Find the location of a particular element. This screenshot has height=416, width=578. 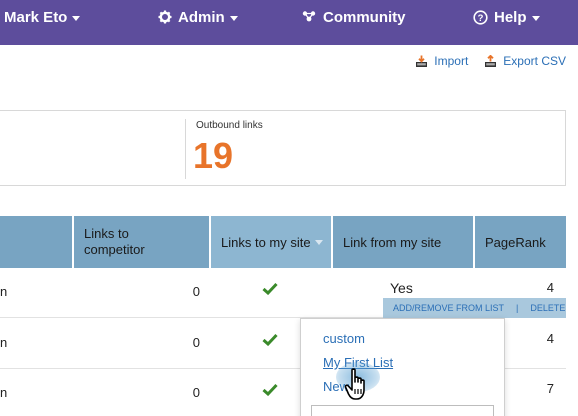

header-pagerank-label: PageRank is located at coordinates (515, 242).